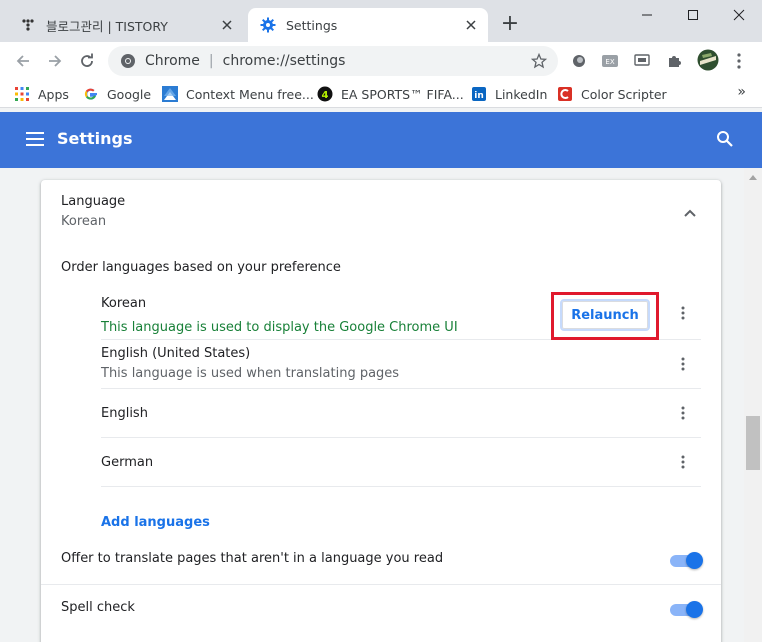 Image resolution: width=762 pixels, height=642 pixels. I want to click on bookmark-apps: Apps, so click(41, 94).